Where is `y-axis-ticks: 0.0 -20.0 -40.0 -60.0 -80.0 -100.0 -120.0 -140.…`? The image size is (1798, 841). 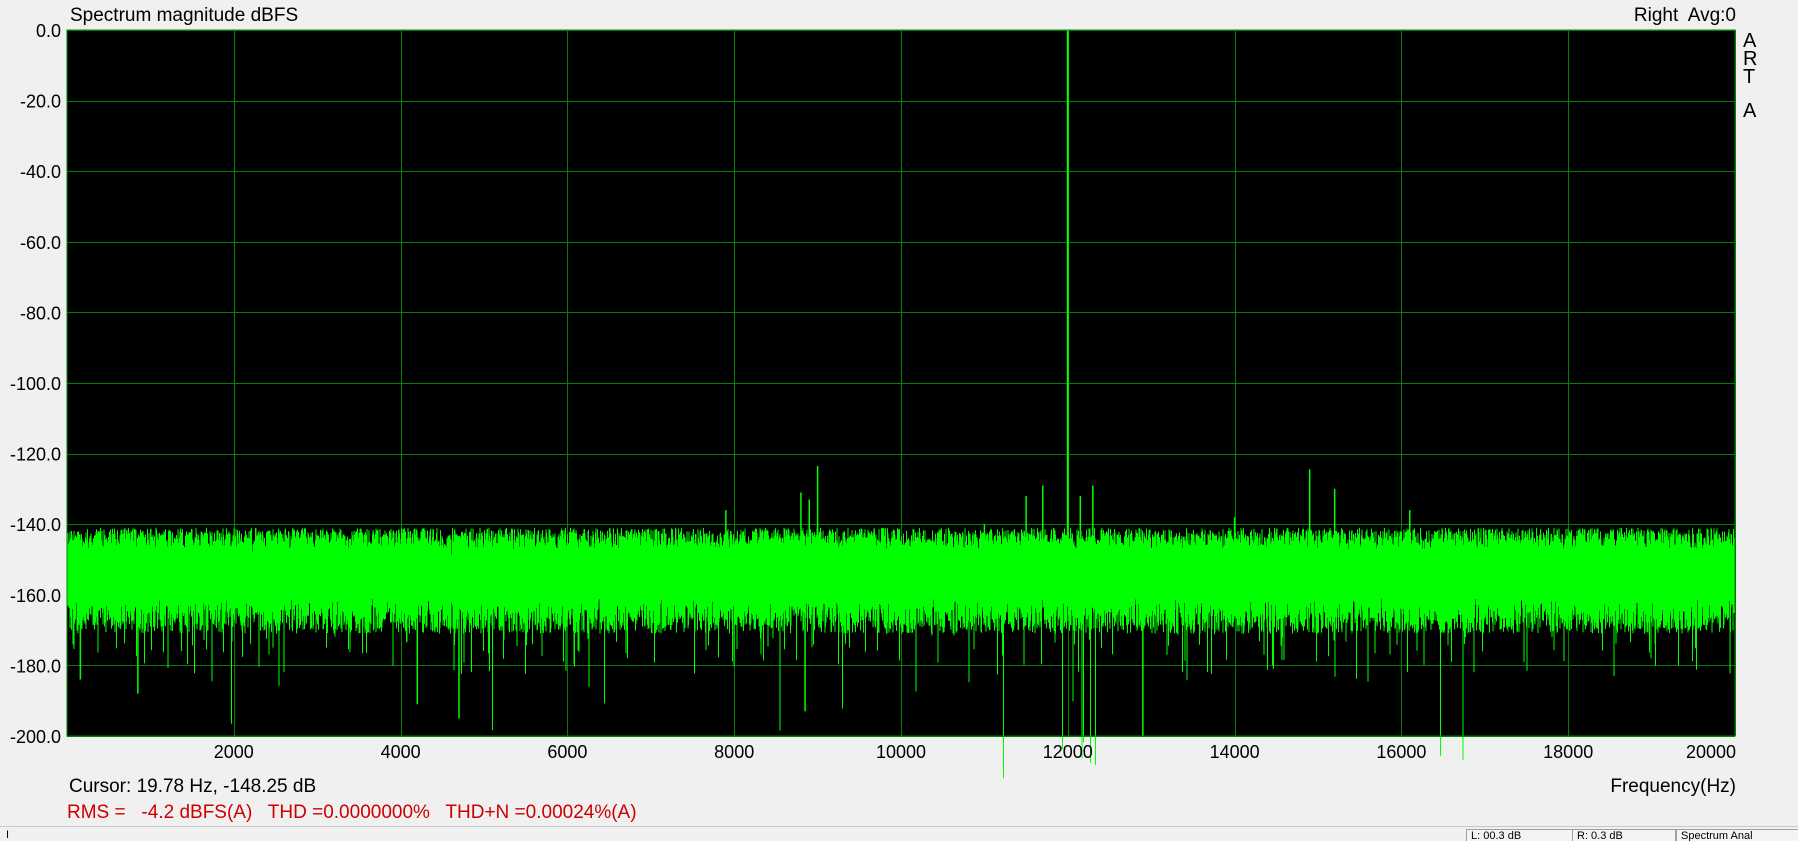 y-axis-ticks: 0.0 -20.0 -40.0 -60.0 -80.0 -100.0 -120.0 -140.… is located at coordinates (35, 384).